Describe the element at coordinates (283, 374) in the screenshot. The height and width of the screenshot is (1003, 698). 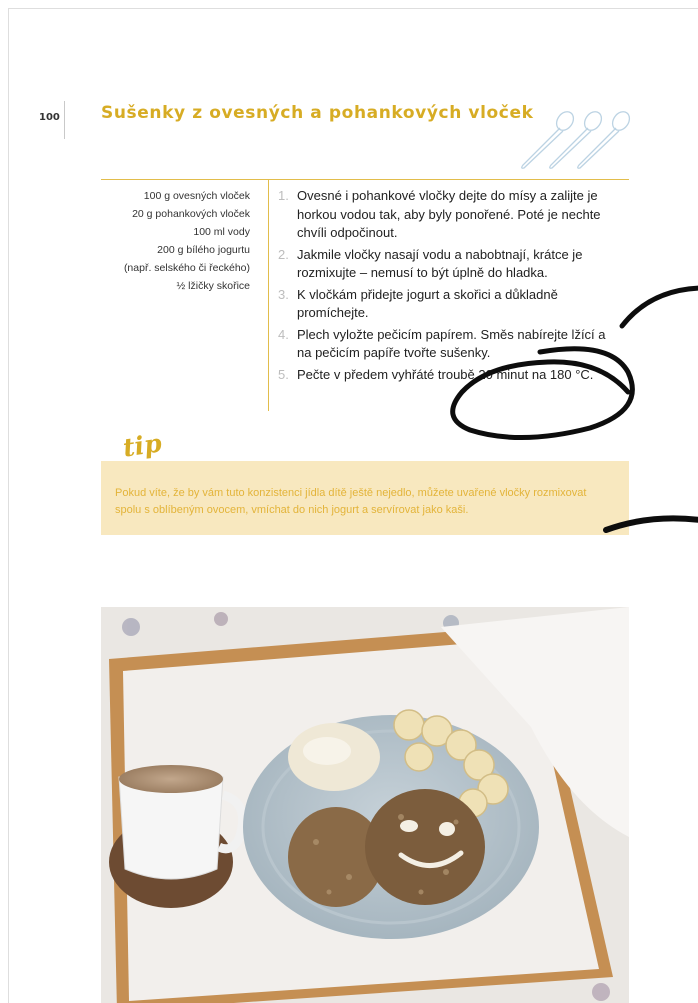
I see `step-number: 5.` at that location.